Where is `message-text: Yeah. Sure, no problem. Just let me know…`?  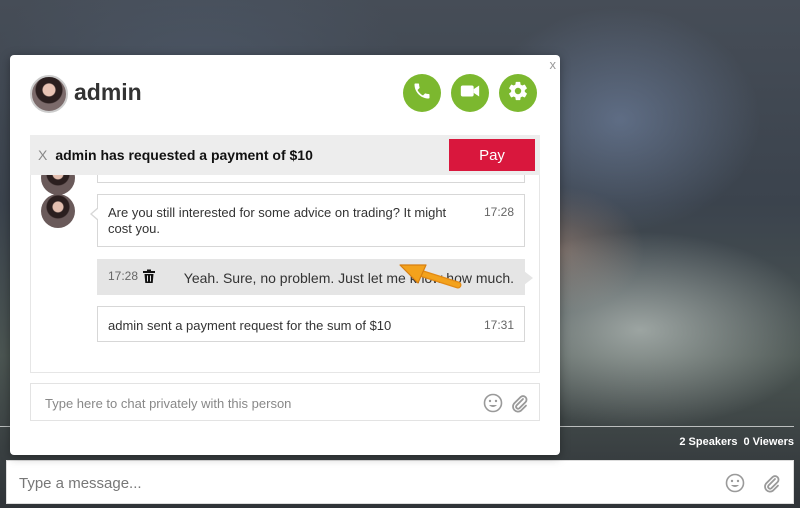 message-text: Yeah. Sure, no problem. Just let me know… is located at coordinates (348, 278).